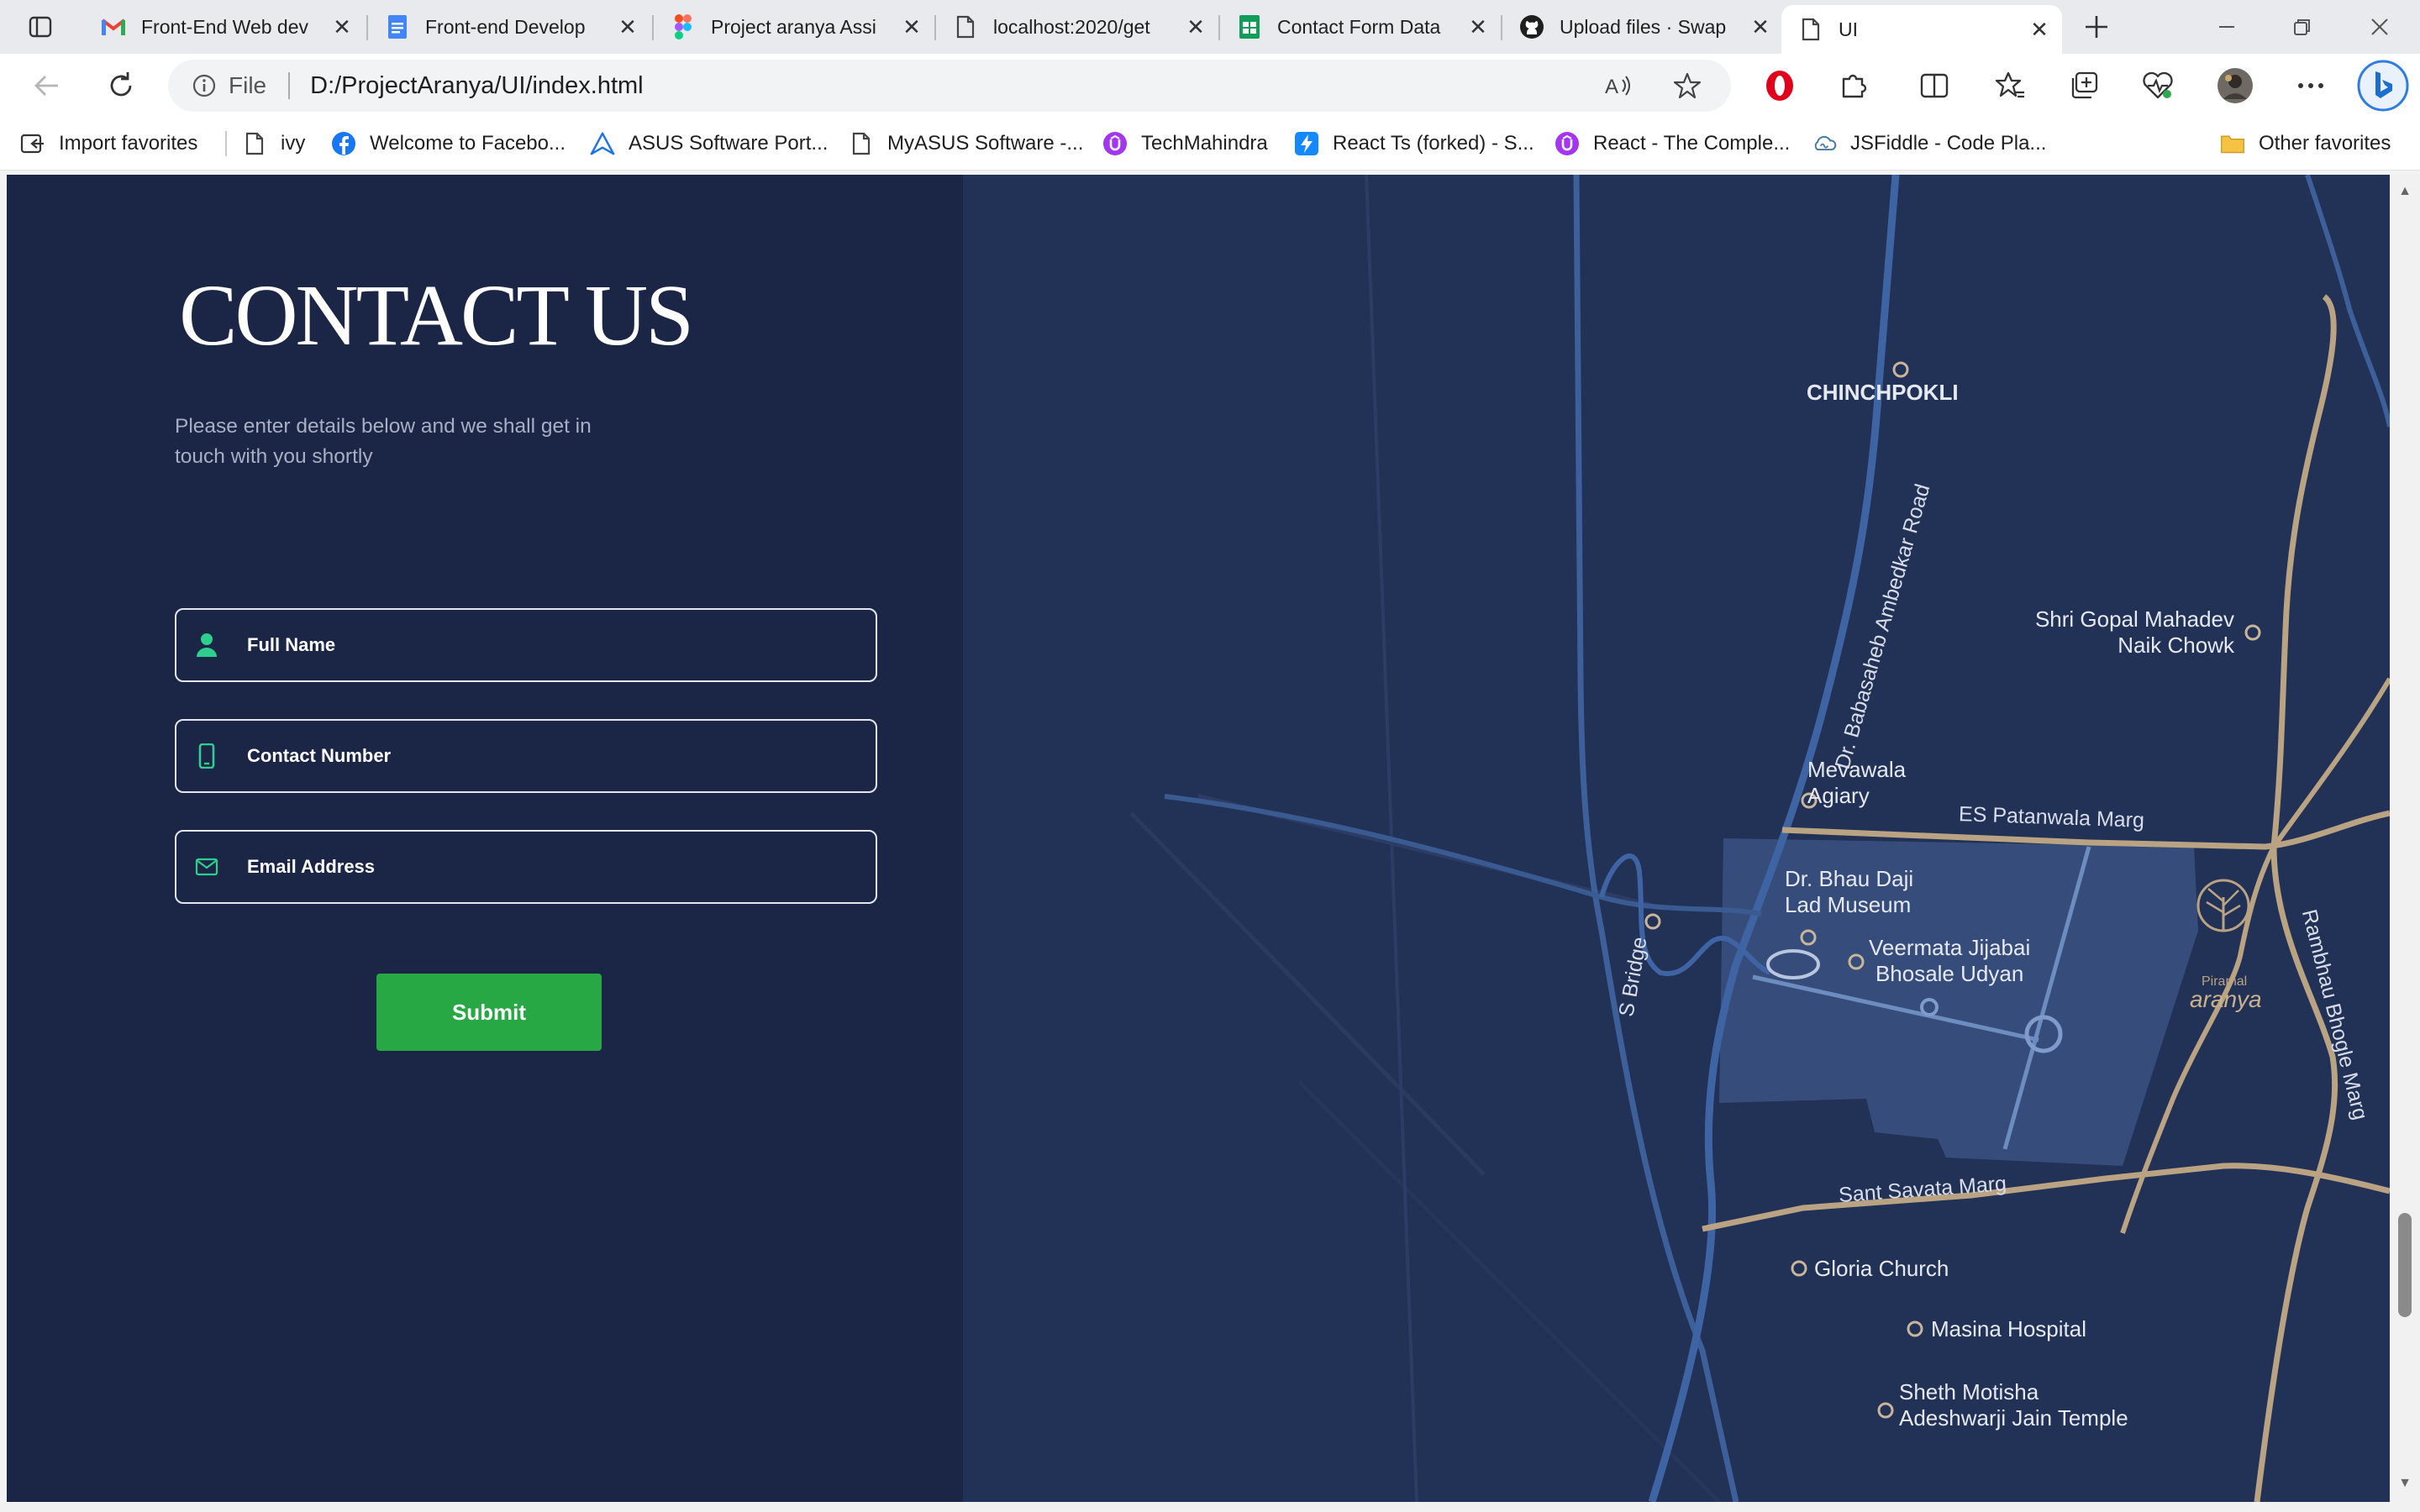 The width and height of the screenshot is (2420, 1512). I want to click on restore-button, so click(2302, 27).